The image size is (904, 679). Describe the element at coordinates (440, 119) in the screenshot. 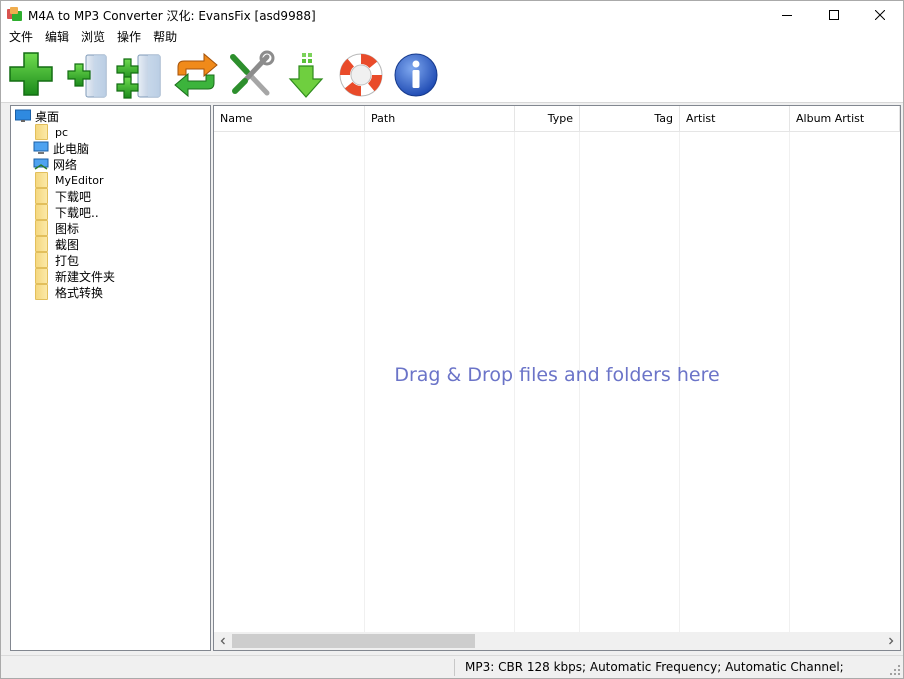

I see `column-header-path: Path` at that location.